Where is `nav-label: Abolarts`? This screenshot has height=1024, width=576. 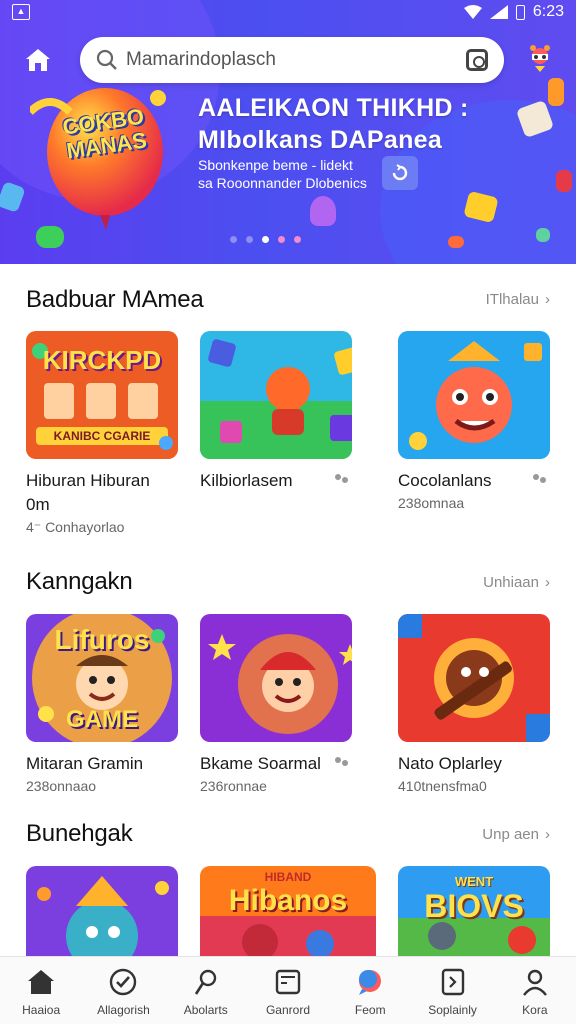
nav-label: Abolarts is located at coordinates (205, 1010).